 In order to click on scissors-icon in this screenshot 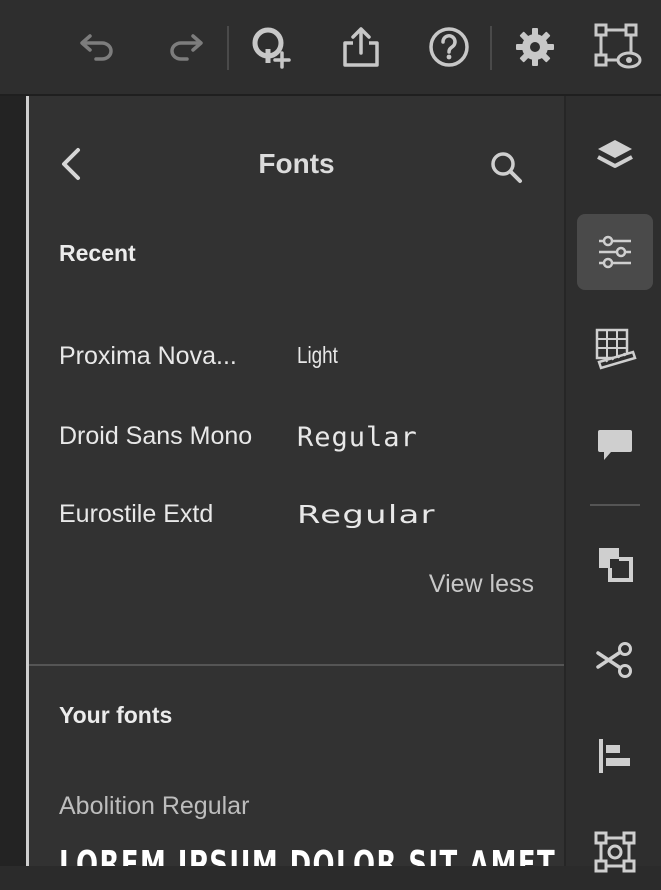, I will do `click(614, 660)`.